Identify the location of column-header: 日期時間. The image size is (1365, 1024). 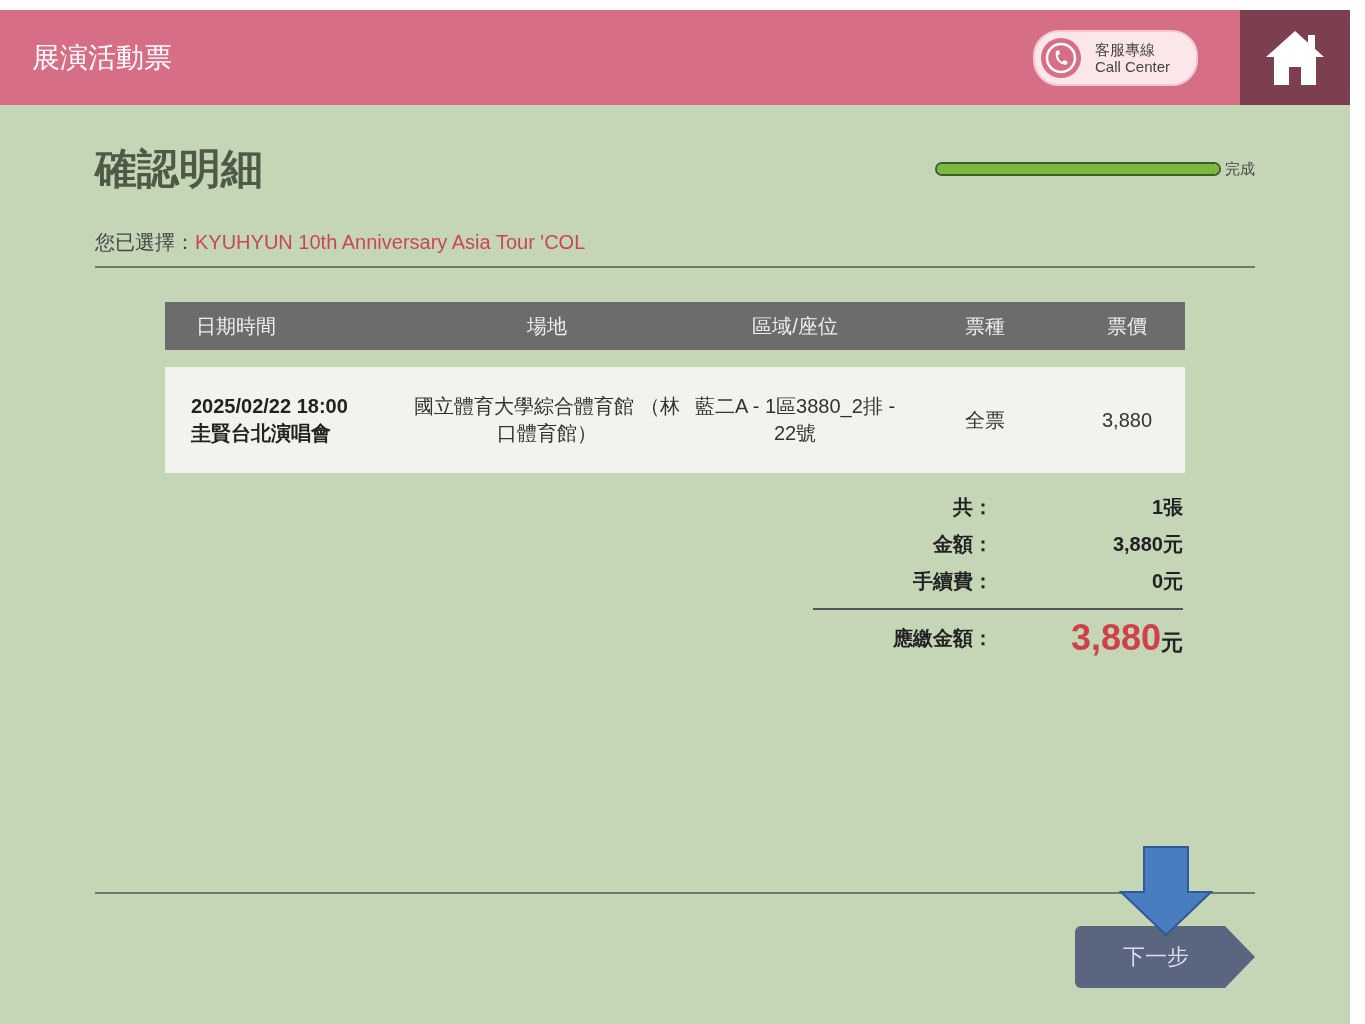
(236, 326).